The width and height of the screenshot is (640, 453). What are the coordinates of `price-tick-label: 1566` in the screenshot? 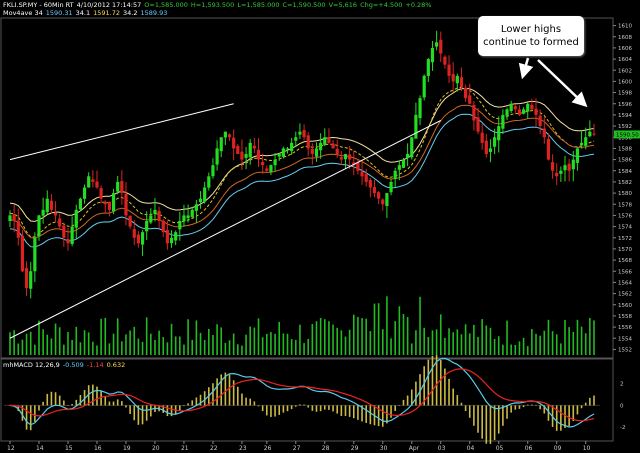 It's located at (625, 272).